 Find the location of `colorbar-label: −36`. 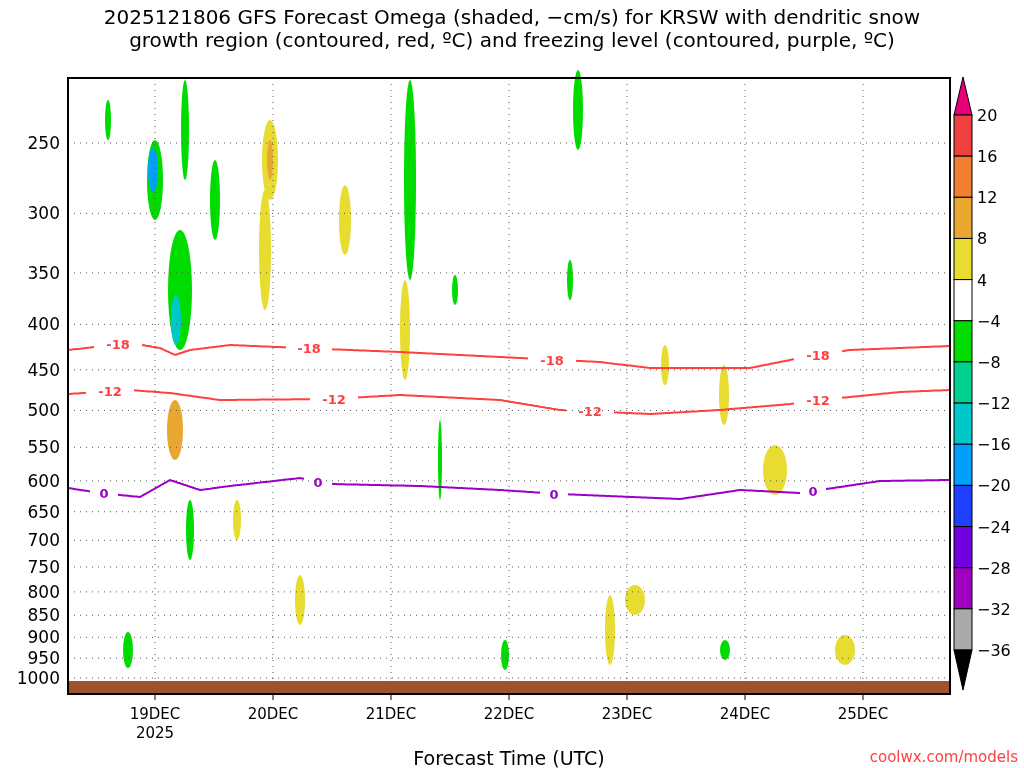

colorbar-label: −36 is located at coordinates (994, 650).